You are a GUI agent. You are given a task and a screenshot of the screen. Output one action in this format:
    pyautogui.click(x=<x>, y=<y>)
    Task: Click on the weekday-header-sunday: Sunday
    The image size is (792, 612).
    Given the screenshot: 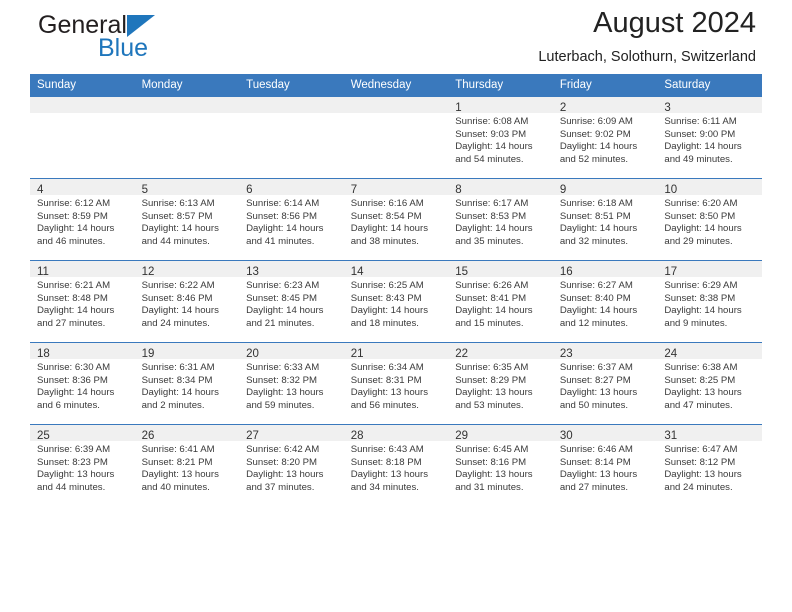 What is the action you would take?
    pyautogui.click(x=82, y=85)
    